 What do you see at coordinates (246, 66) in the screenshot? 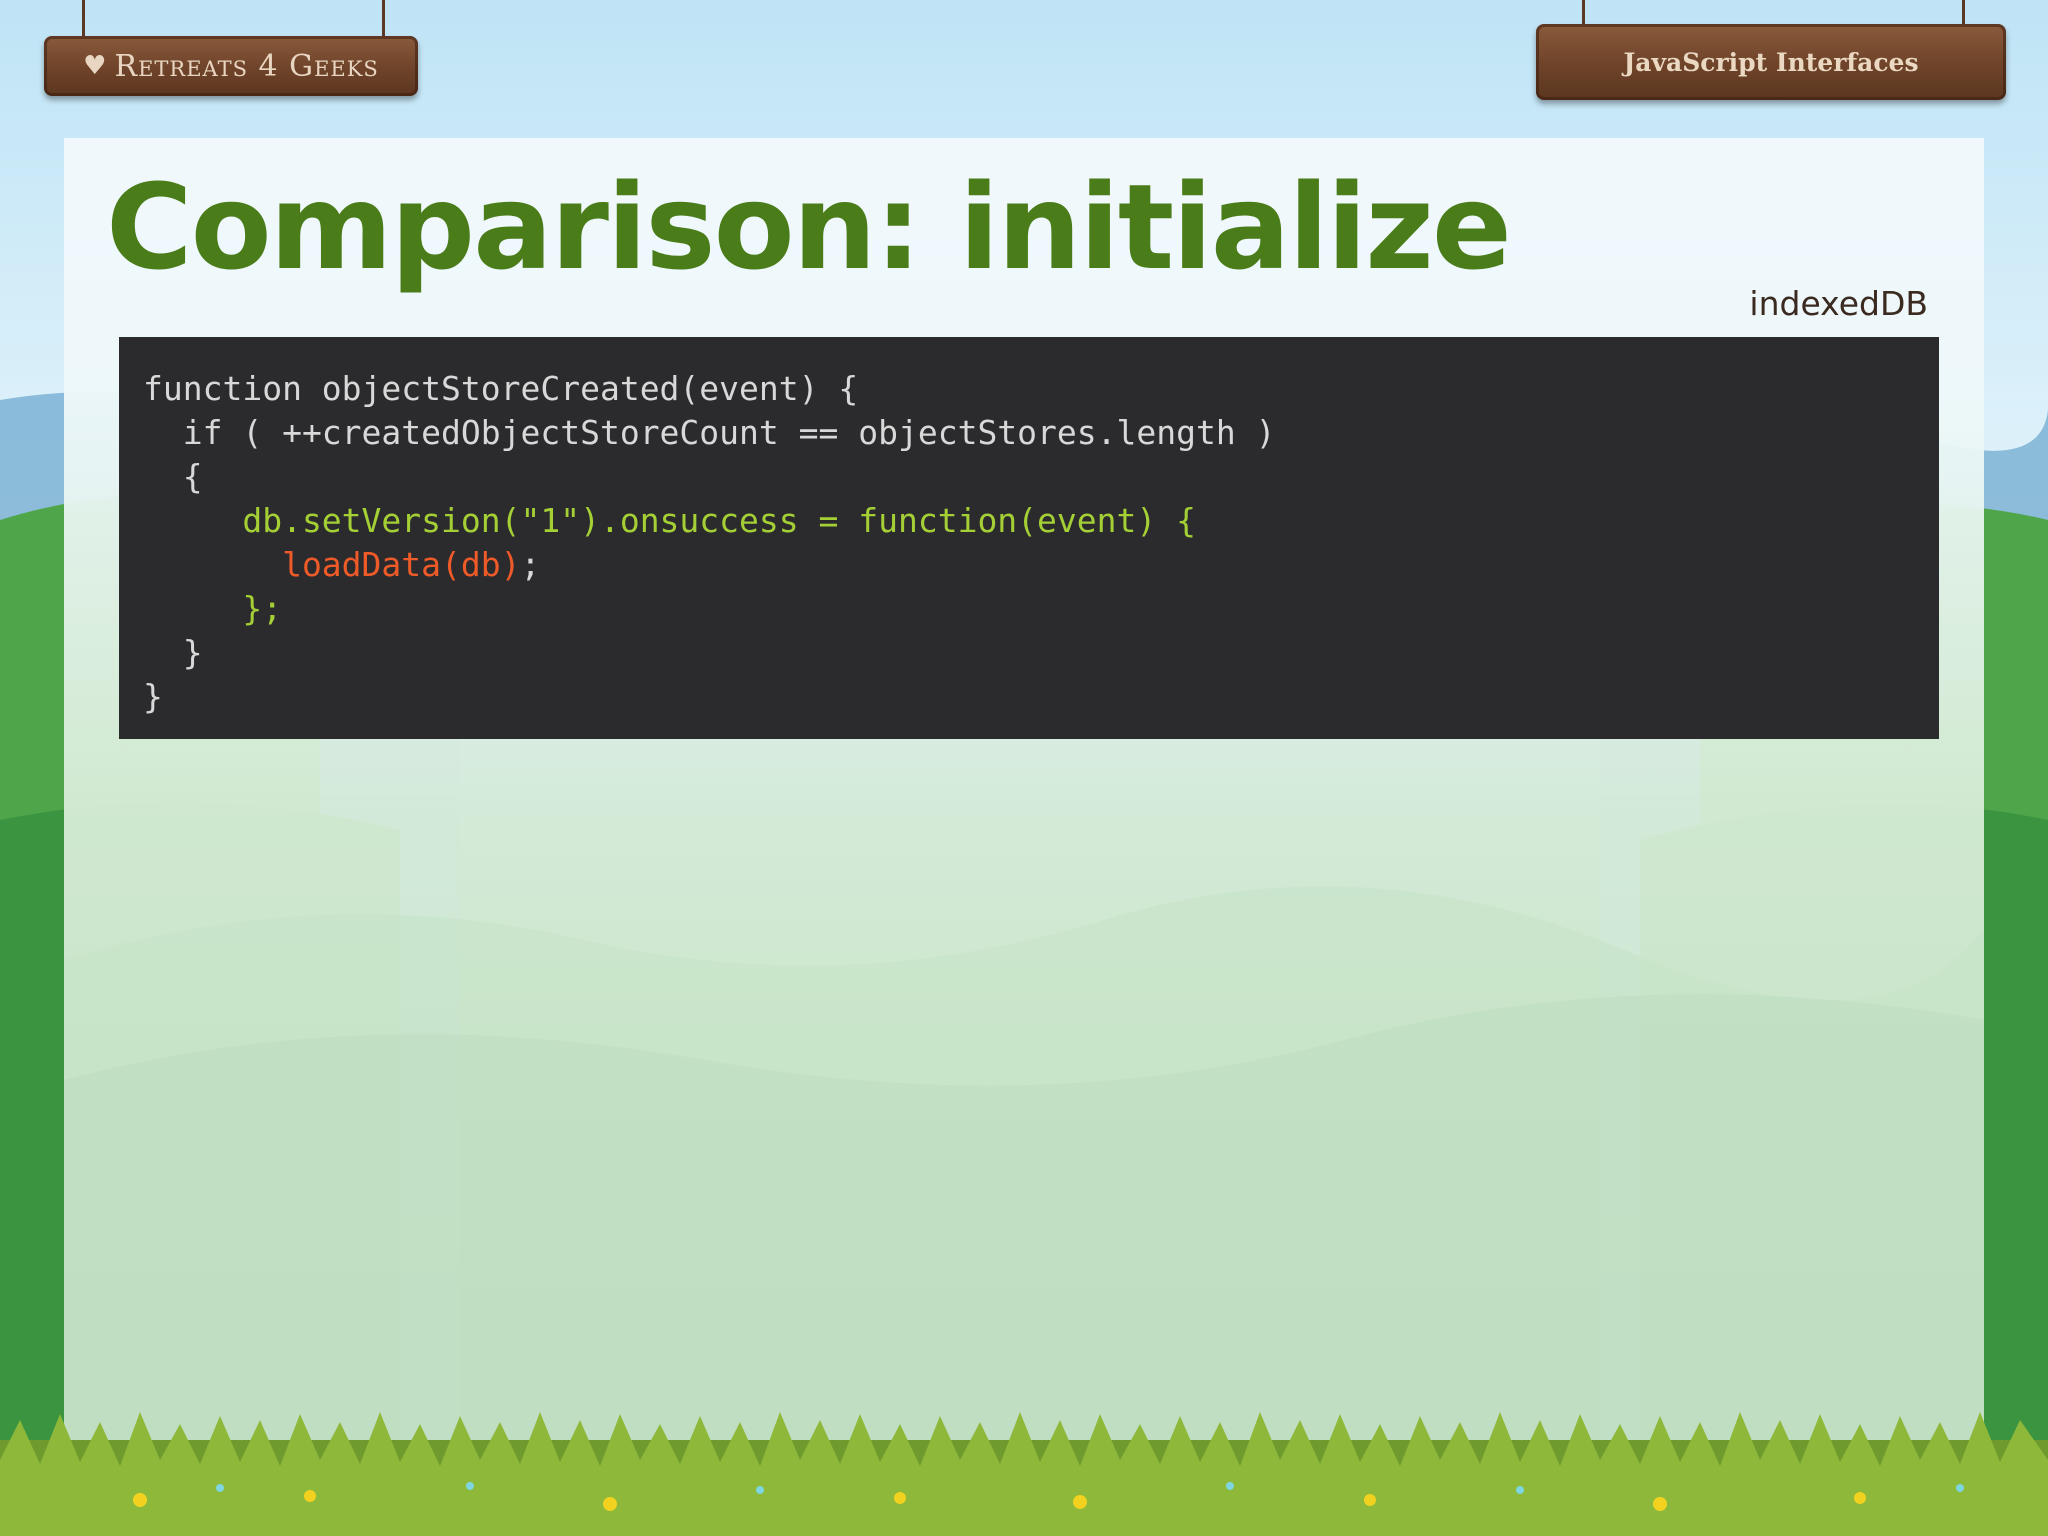
I see `logo-text: Retreats 4 Geeks` at bounding box center [246, 66].